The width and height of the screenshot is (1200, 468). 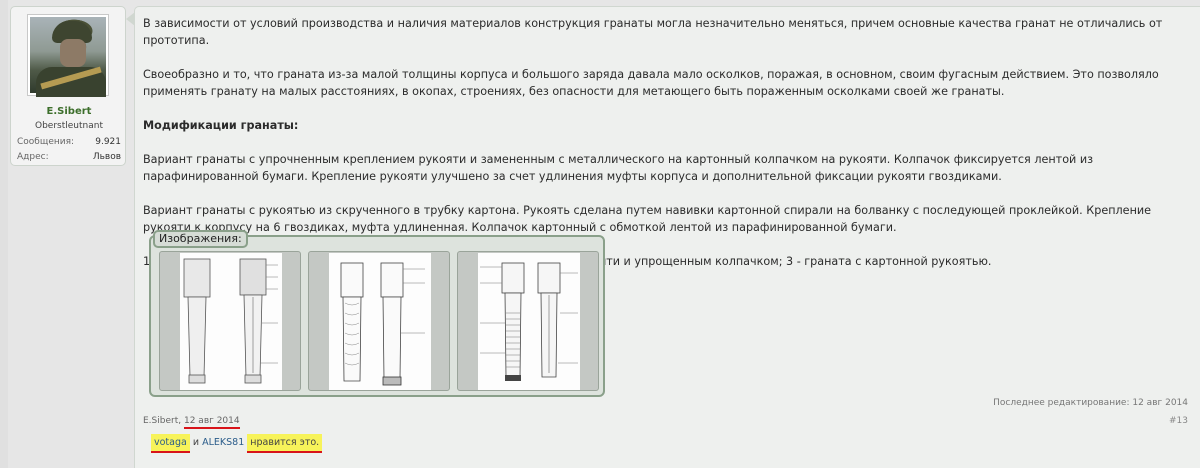 I want to click on section-heading: Модификации гранаты:, so click(x=221, y=125).